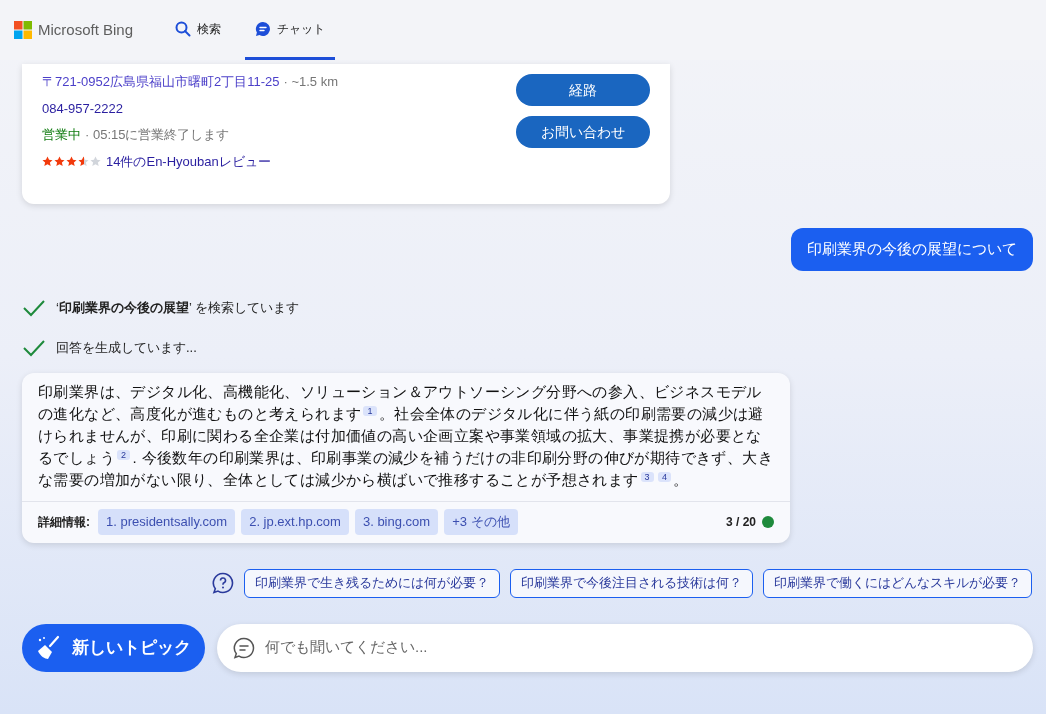  What do you see at coordinates (740, 522) in the screenshot?
I see `turn-counter: 3 / 20` at bounding box center [740, 522].